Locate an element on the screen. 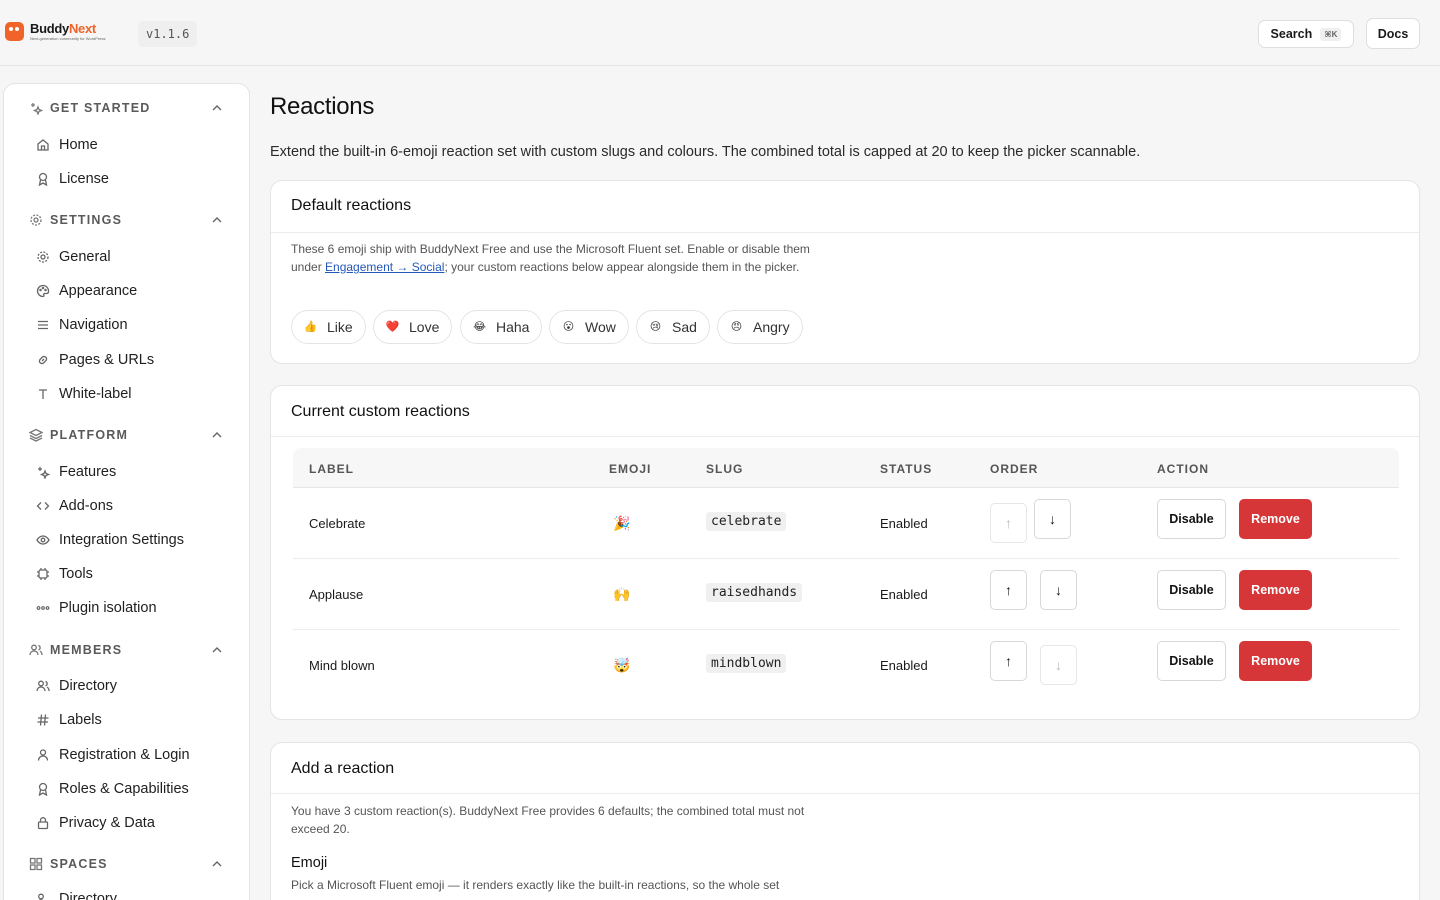  award-icon is located at coordinates (43, 179).